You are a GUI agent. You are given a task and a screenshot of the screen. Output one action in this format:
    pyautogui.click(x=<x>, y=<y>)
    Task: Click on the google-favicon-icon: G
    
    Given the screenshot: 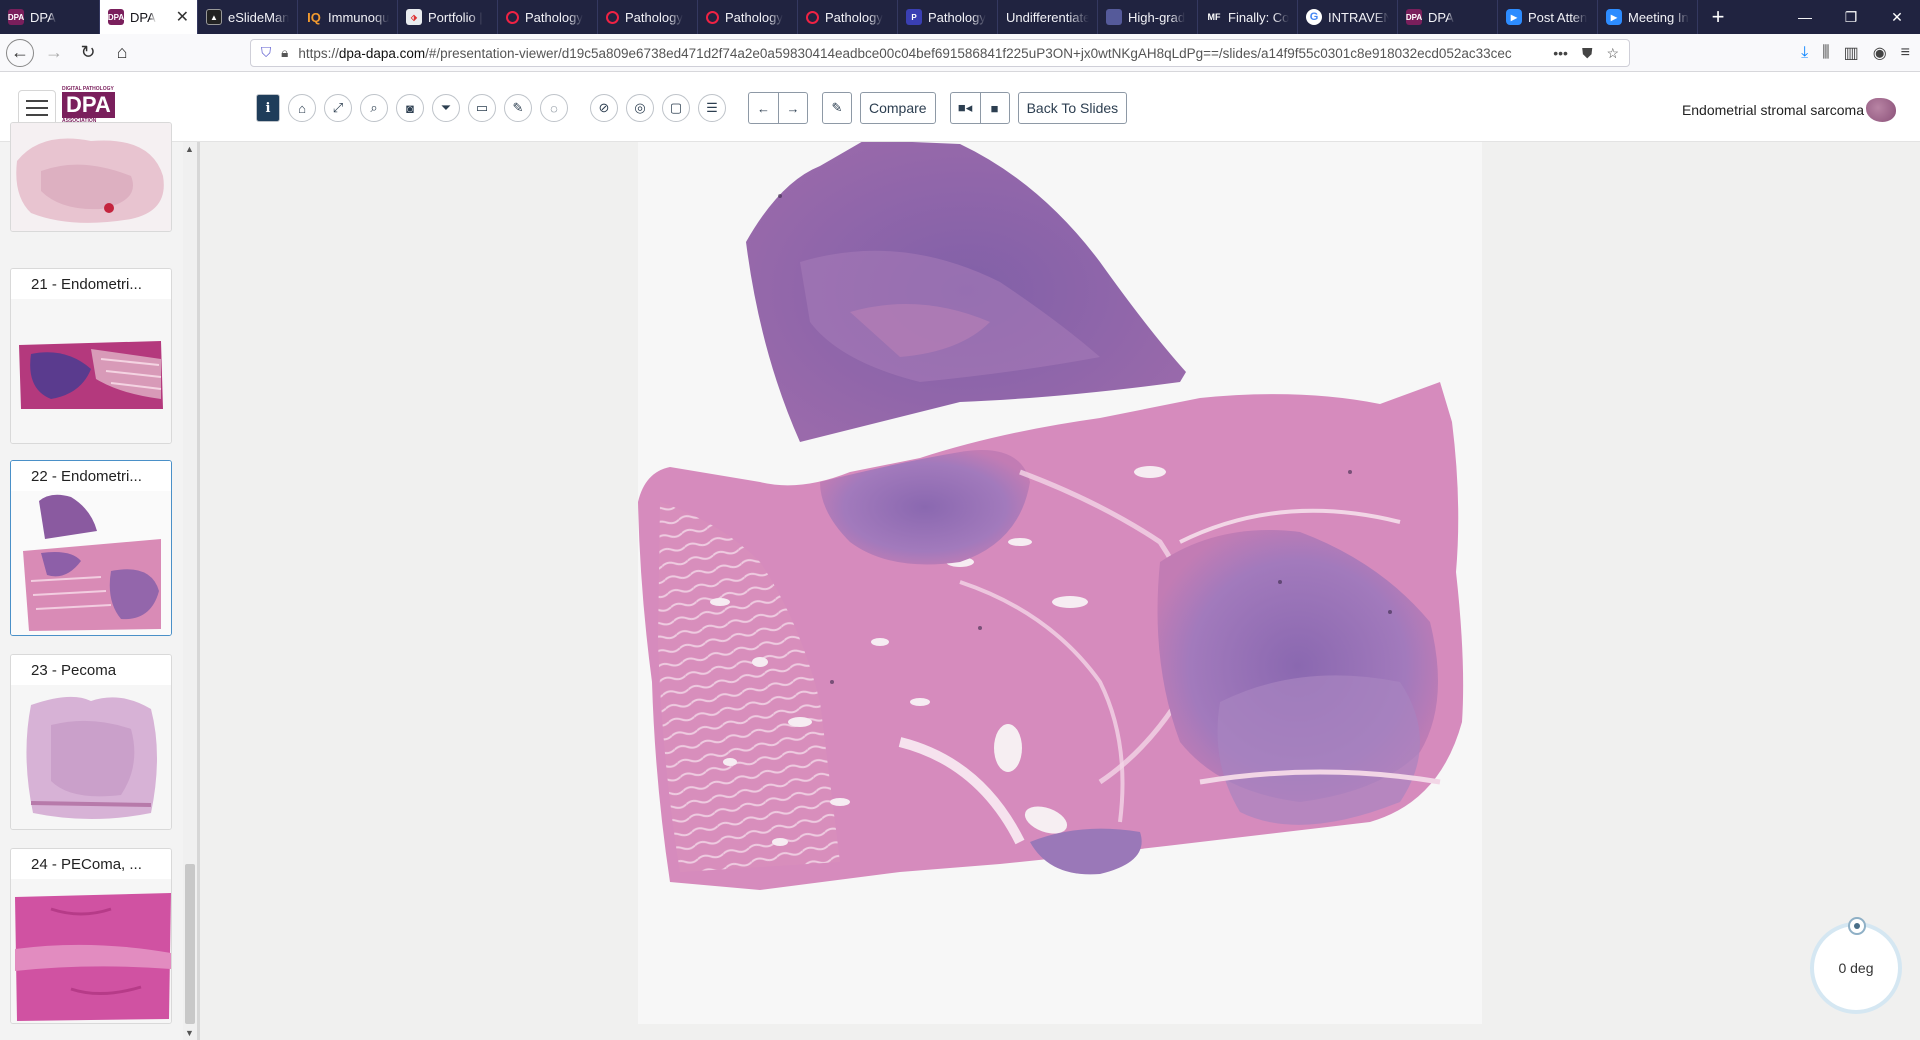 What is the action you would take?
    pyautogui.click(x=1314, y=17)
    